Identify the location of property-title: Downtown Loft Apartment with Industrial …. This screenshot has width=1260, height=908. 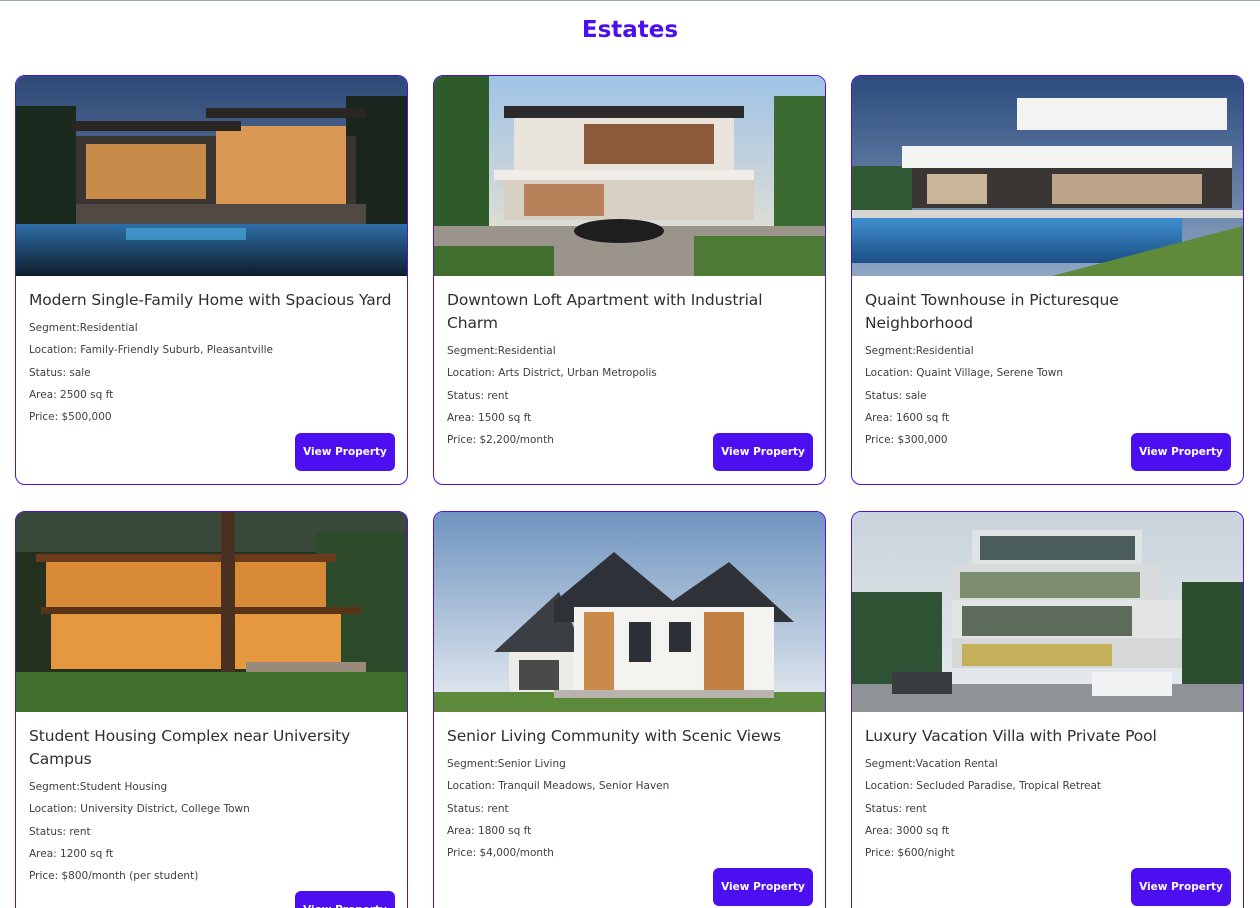
(605, 311).